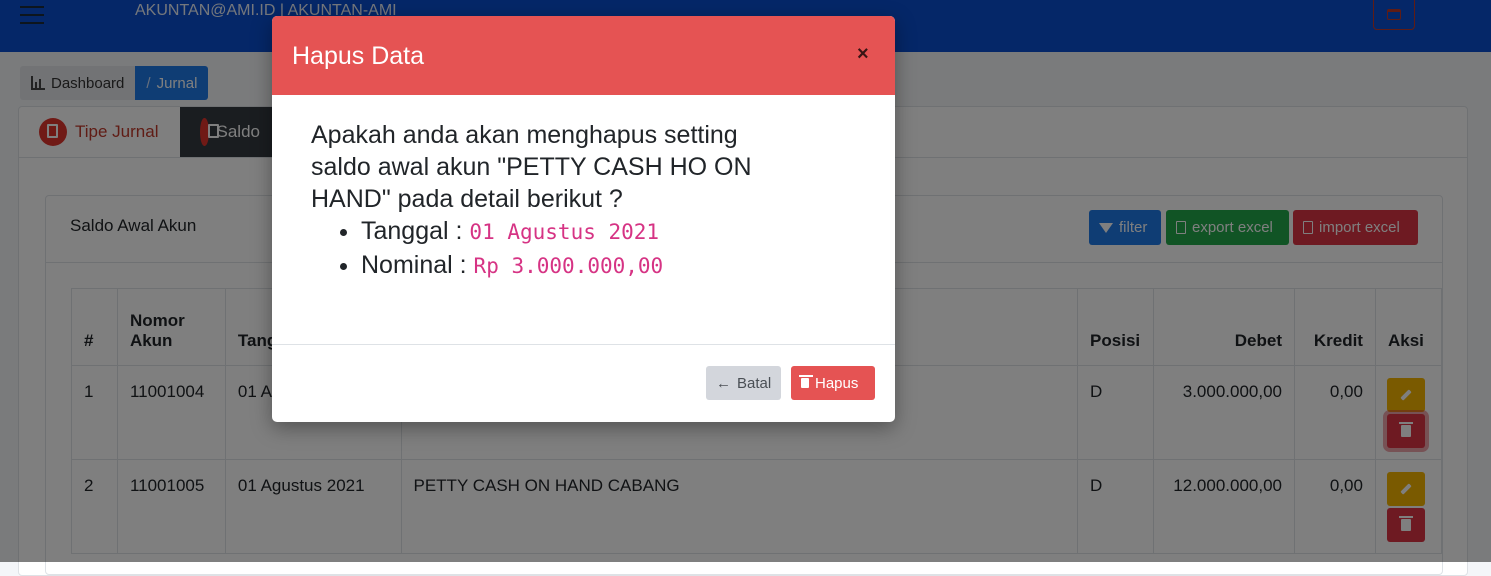 The width and height of the screenshot is (1491, 576). I want to click on arrow-left-icon: ←, so click(723, 383).